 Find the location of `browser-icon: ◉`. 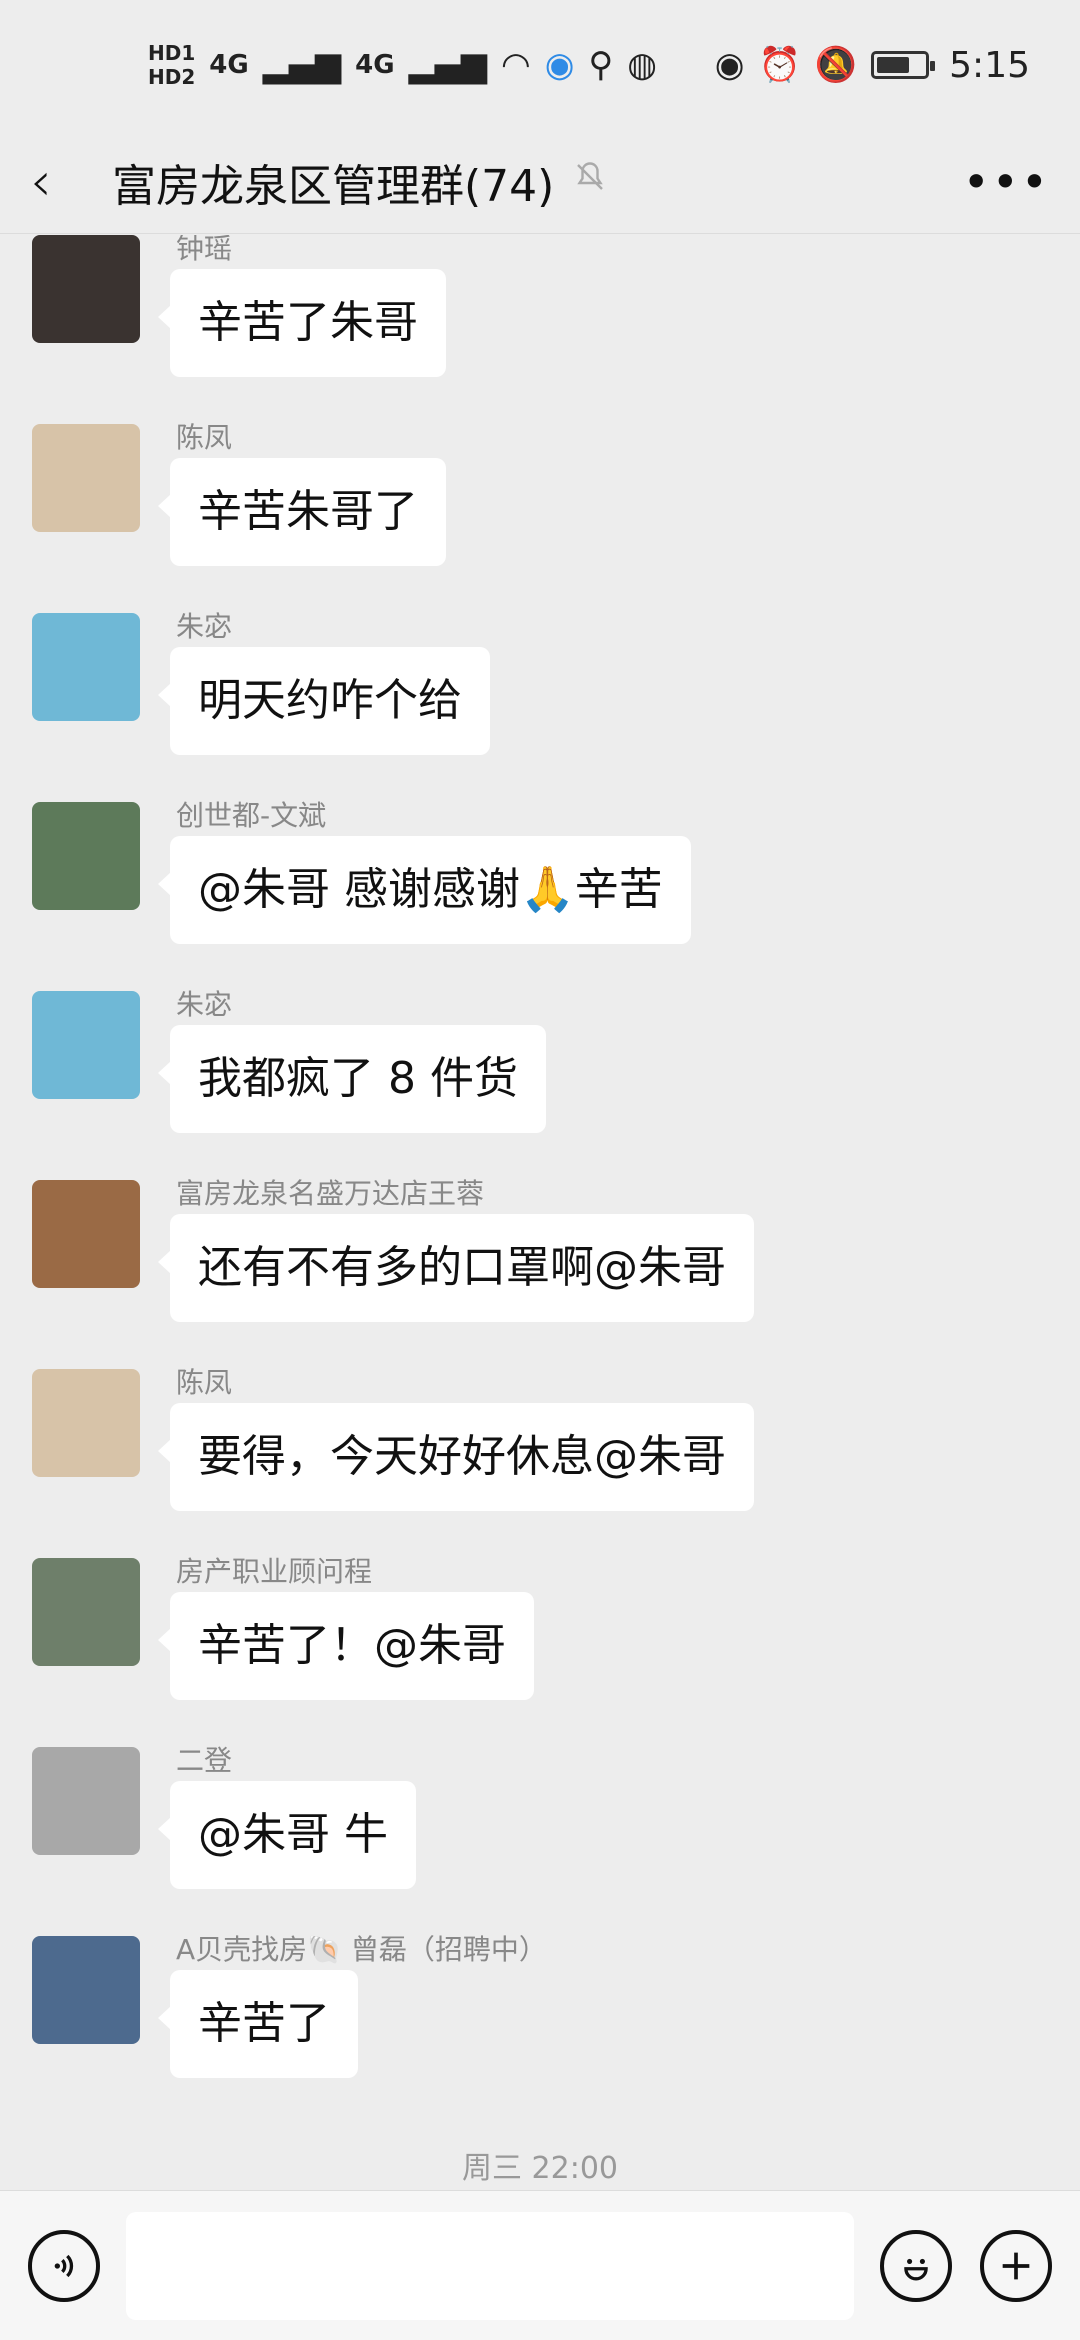

browser-icon: ◉ is located at coordinates (559, 65).